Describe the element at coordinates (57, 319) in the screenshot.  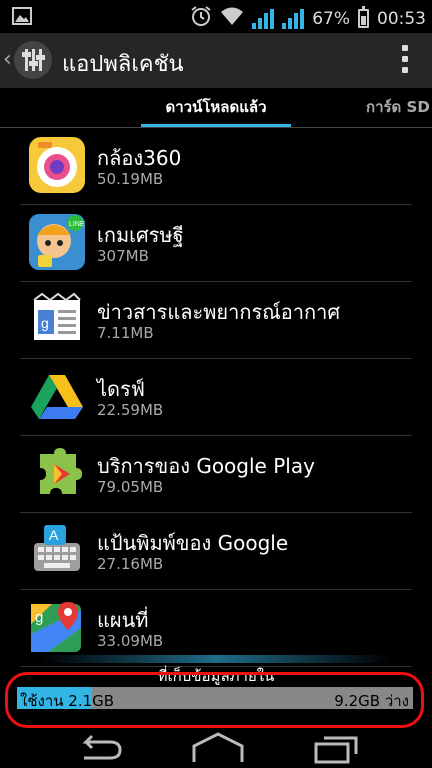
I see `news-weather-icon: g` at that location.